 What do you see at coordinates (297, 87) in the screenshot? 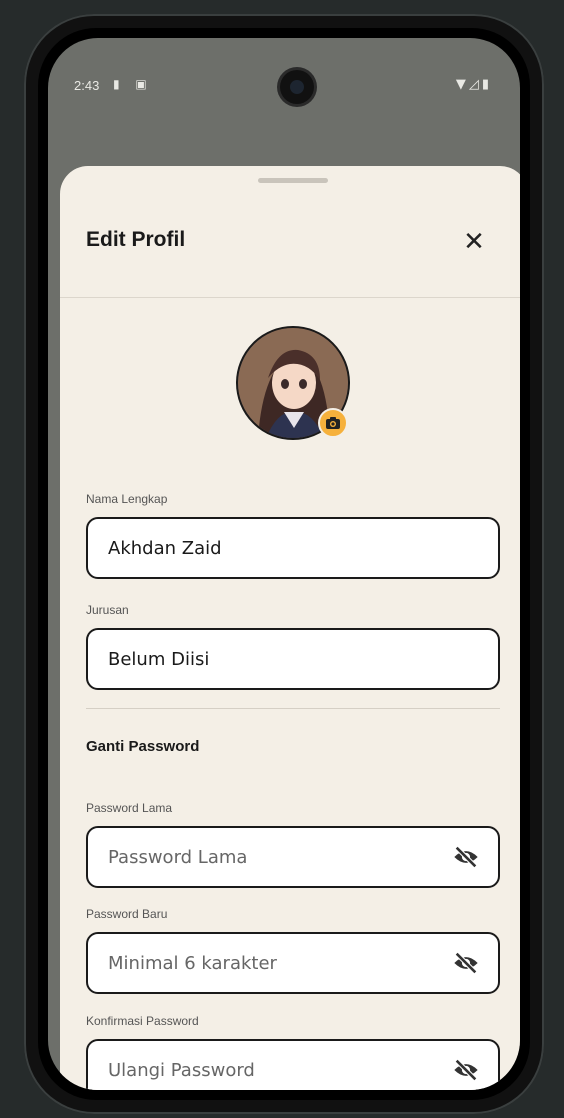
I see `front-camera` at bounding box center [297, 87].